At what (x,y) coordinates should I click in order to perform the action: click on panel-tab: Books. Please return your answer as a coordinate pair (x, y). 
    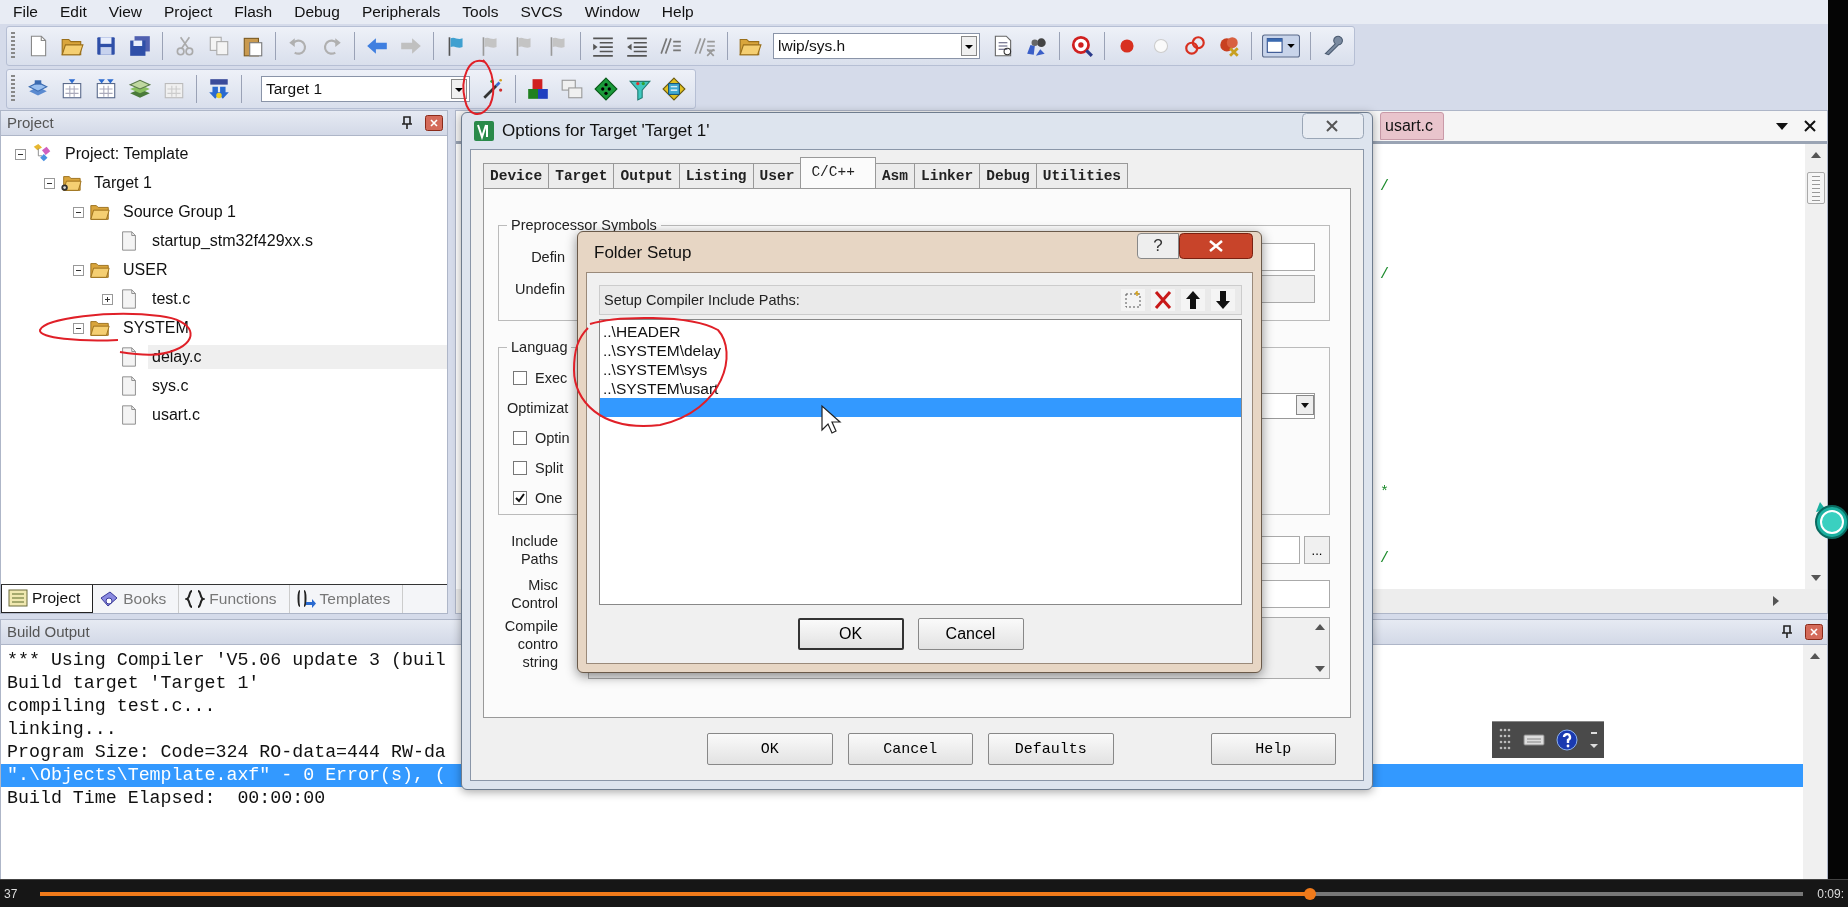
    Looking at the image, I should click on (136, 598).